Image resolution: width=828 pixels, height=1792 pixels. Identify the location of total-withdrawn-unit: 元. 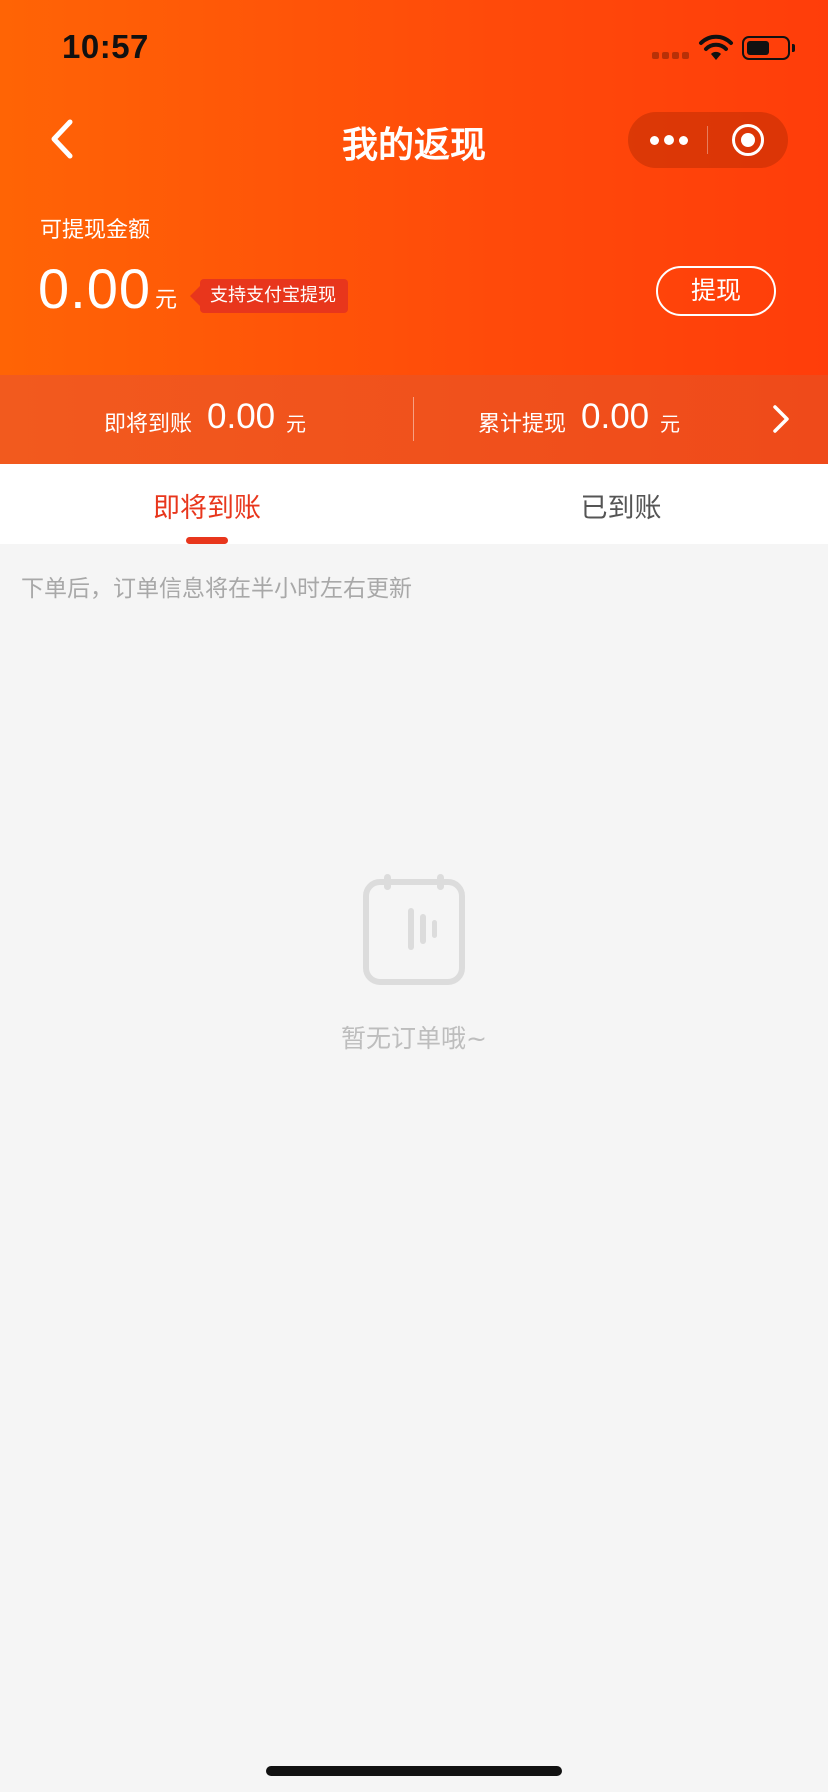
(670, 424).